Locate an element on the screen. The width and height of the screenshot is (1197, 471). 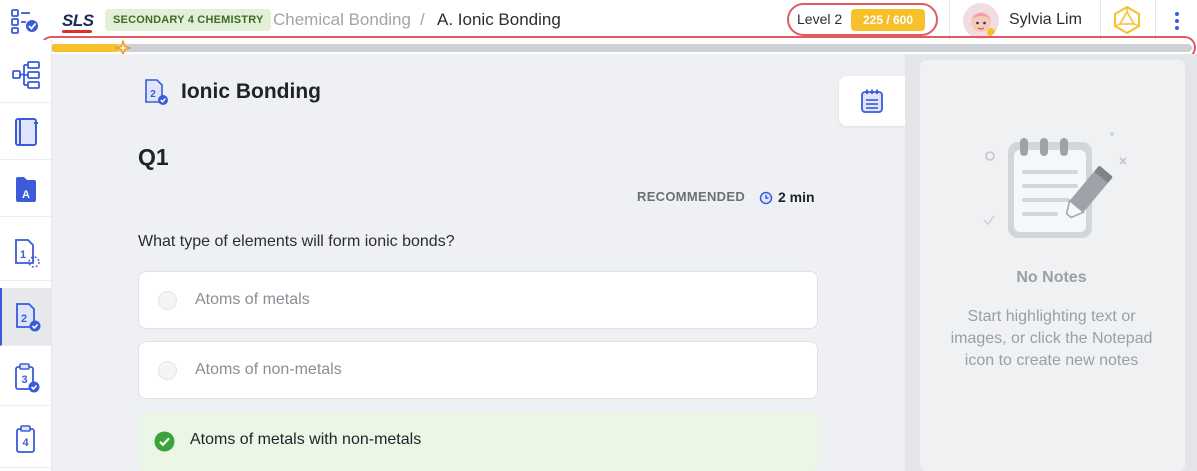
gem-icon is located at coordinates (1127, 20).